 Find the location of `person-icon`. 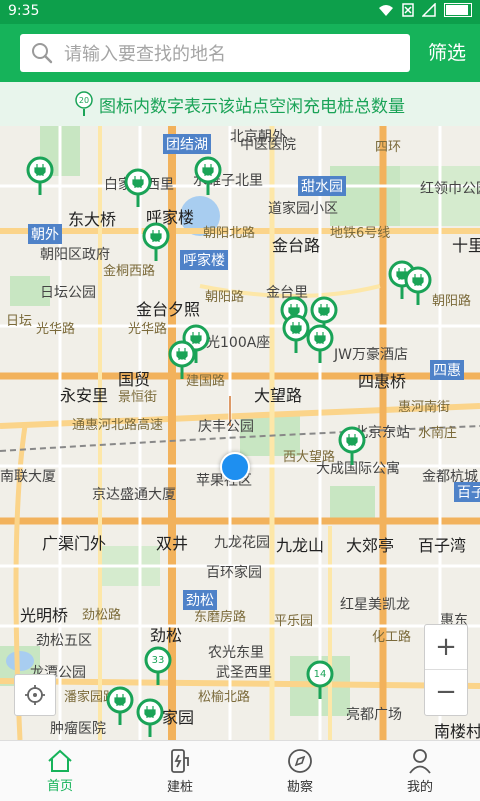

person-icon is located at coordinates (420, 761).